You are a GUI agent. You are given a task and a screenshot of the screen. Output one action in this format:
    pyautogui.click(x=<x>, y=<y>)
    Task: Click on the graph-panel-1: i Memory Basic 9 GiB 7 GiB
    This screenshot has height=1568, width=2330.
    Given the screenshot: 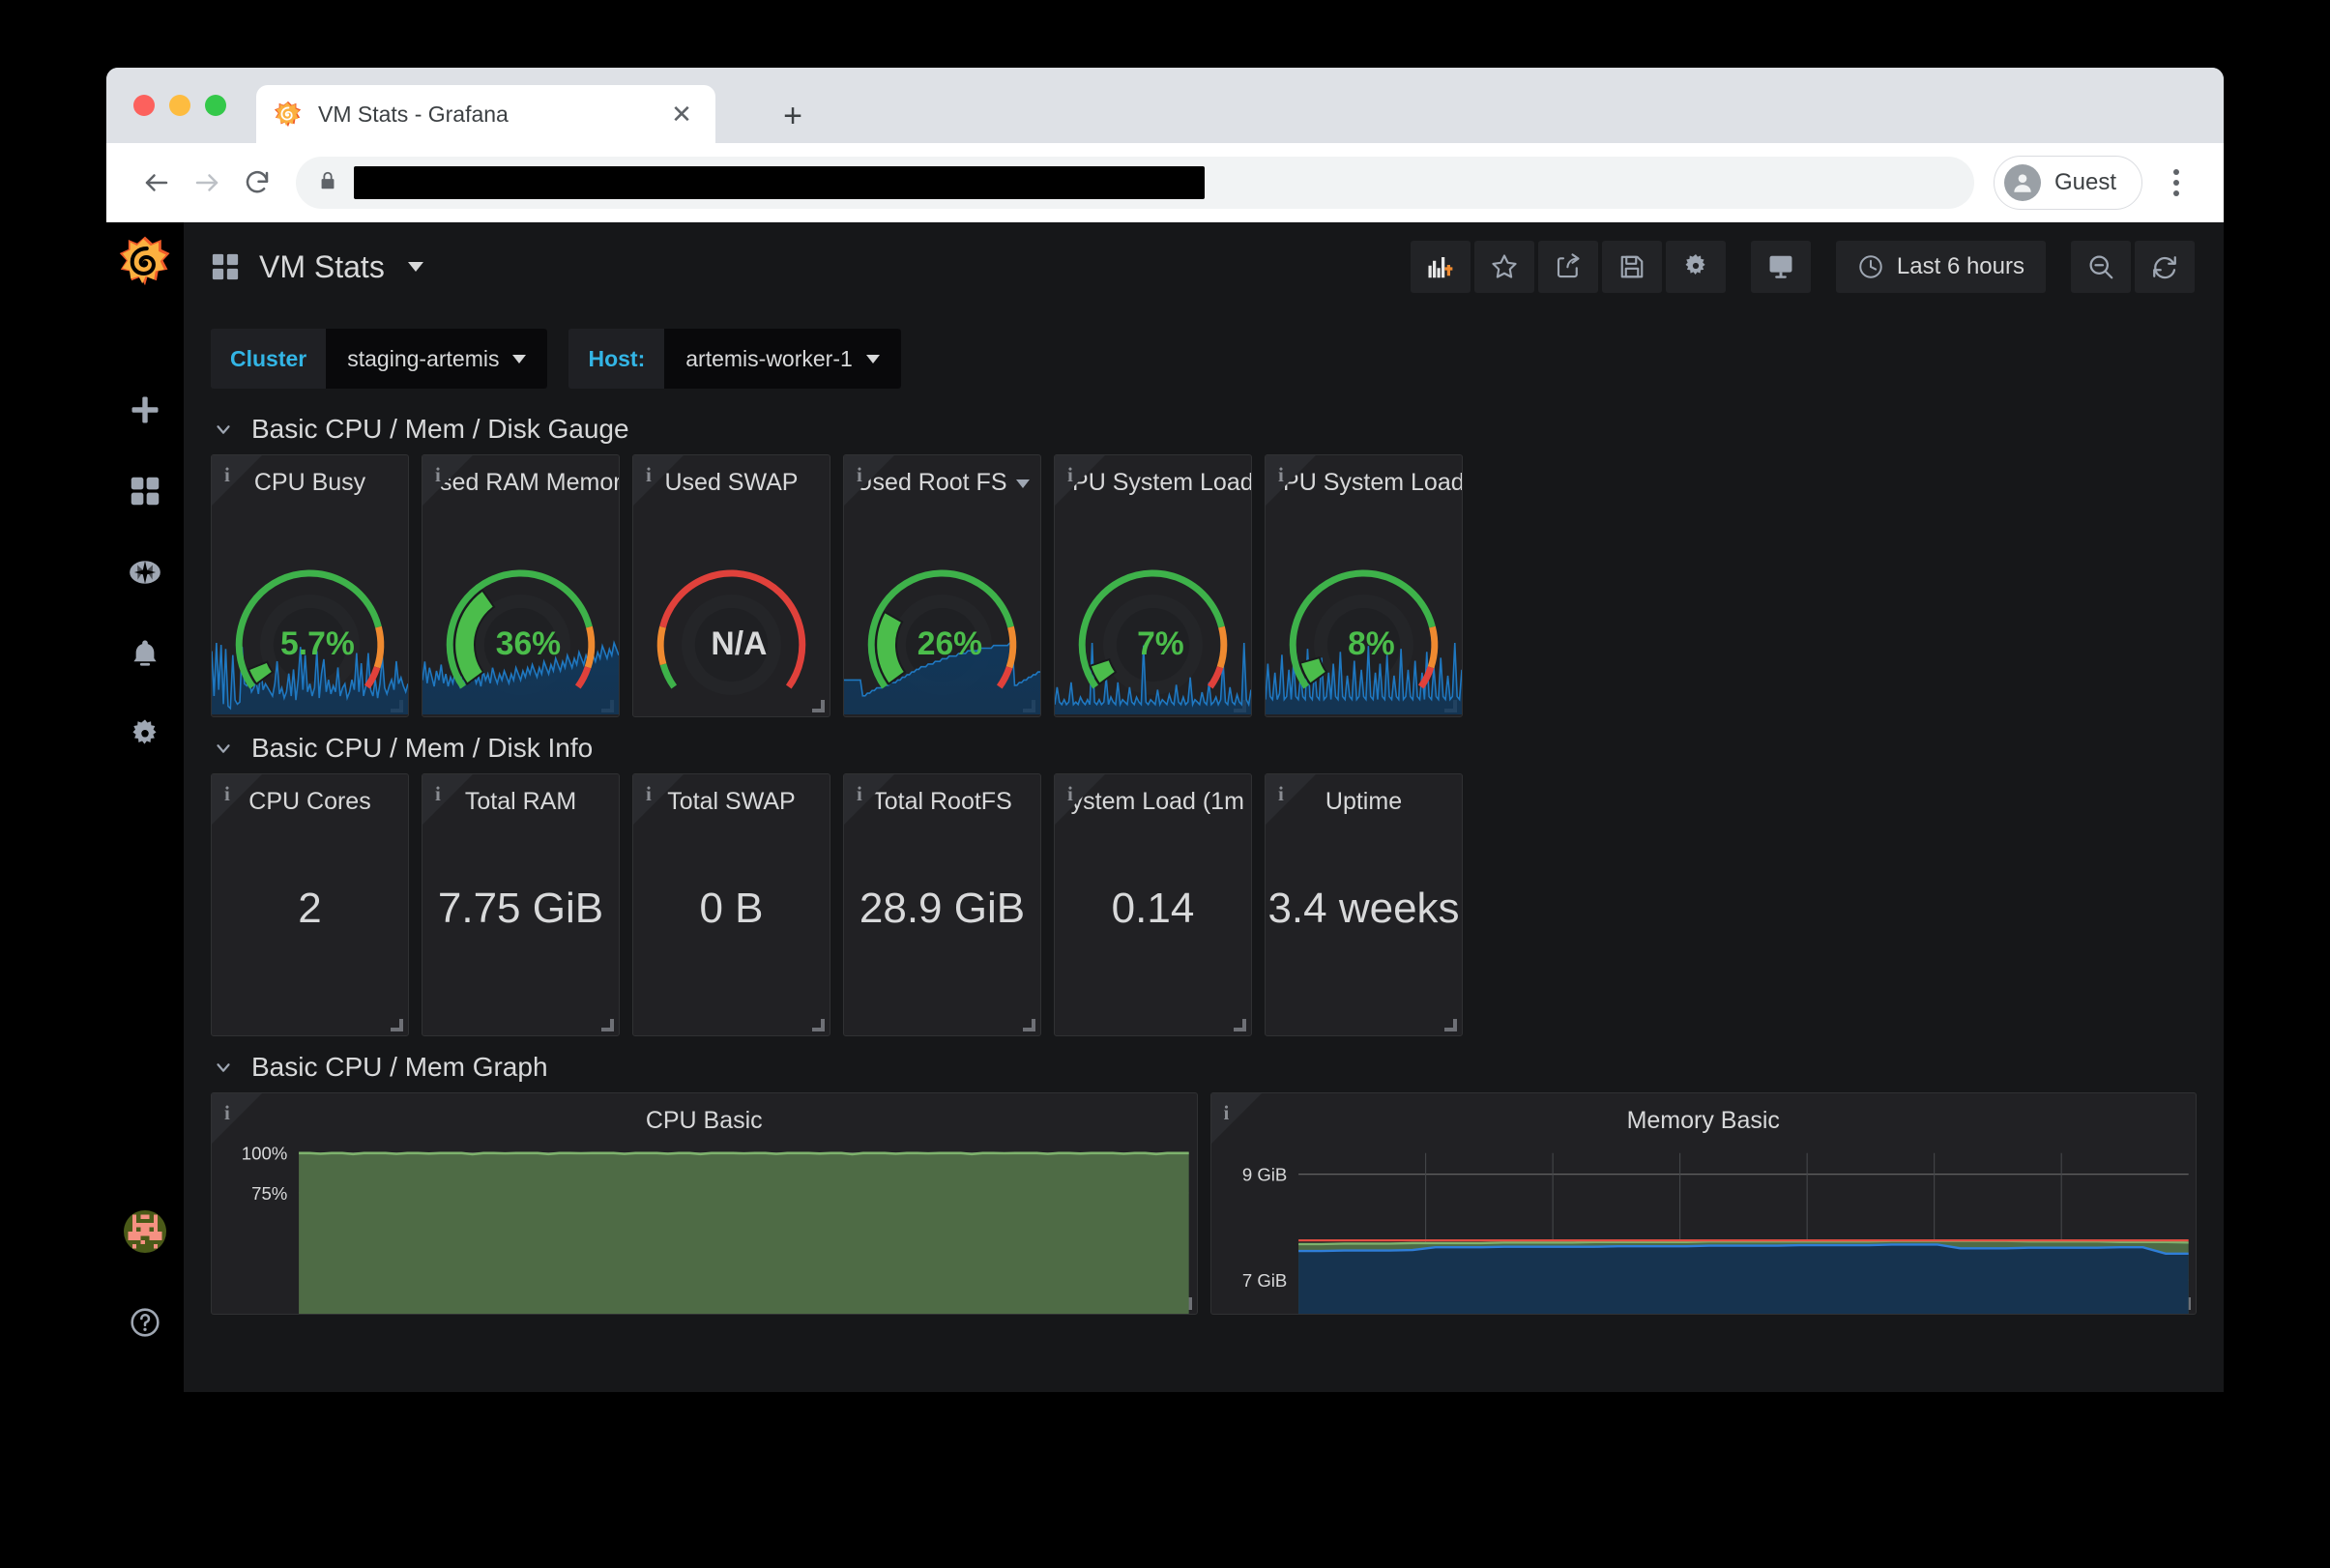 What is the action you would take?
    pyautogui.click(x=1703, y=1203)
    